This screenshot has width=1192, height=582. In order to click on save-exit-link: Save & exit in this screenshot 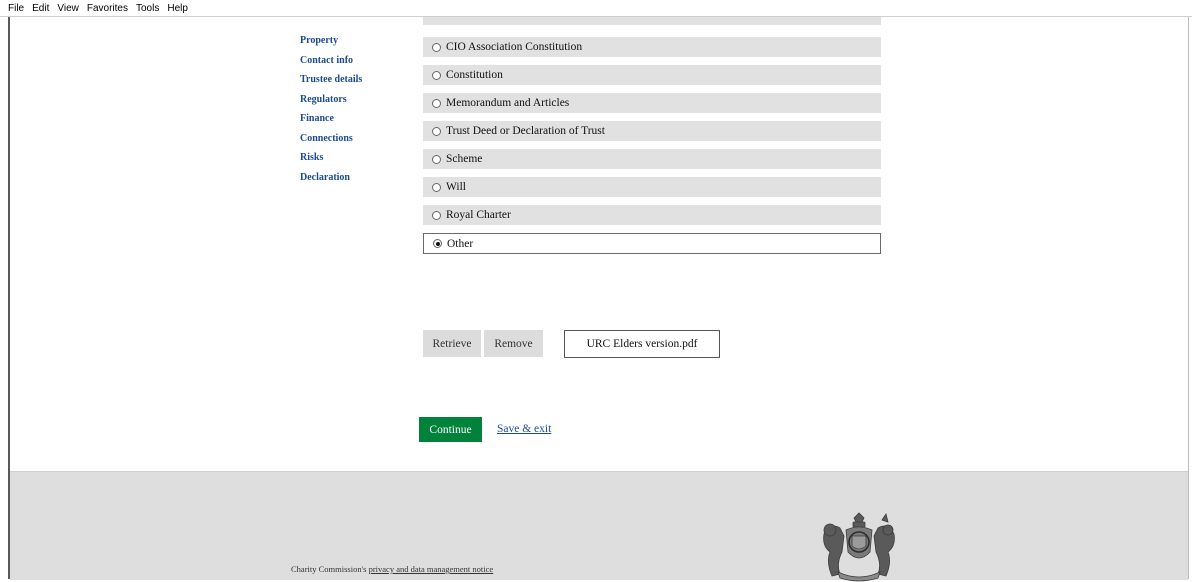, I will do `click(524, 429)`.